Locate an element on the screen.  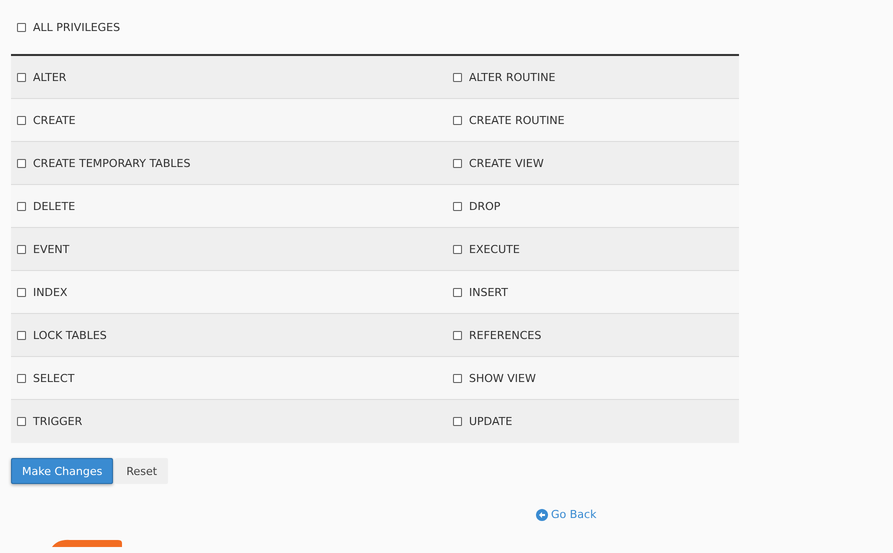
checkbox-label: CREATE ROUTINE is located at coordinates (517, 120).